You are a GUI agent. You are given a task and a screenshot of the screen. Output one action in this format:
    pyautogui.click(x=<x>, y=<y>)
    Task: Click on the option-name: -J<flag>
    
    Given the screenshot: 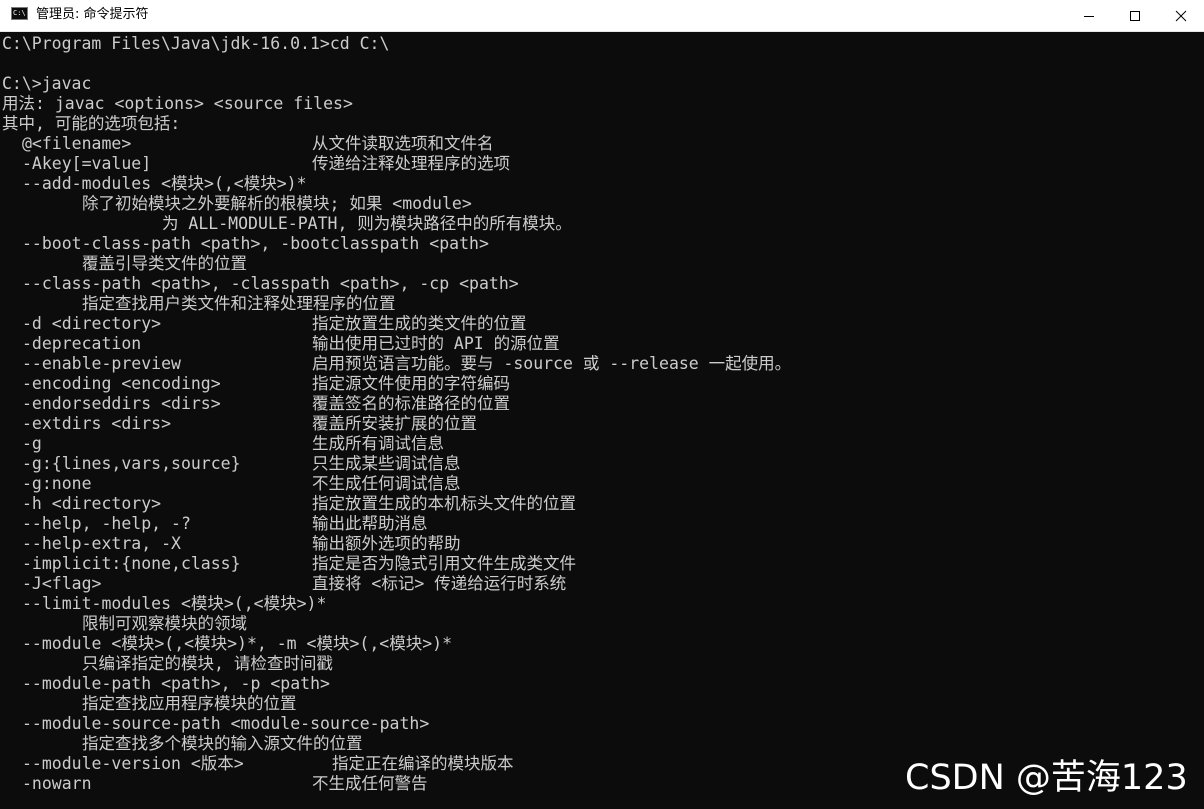 What is the action you would take?
    pyautogui.click(x=62, y=583)
    